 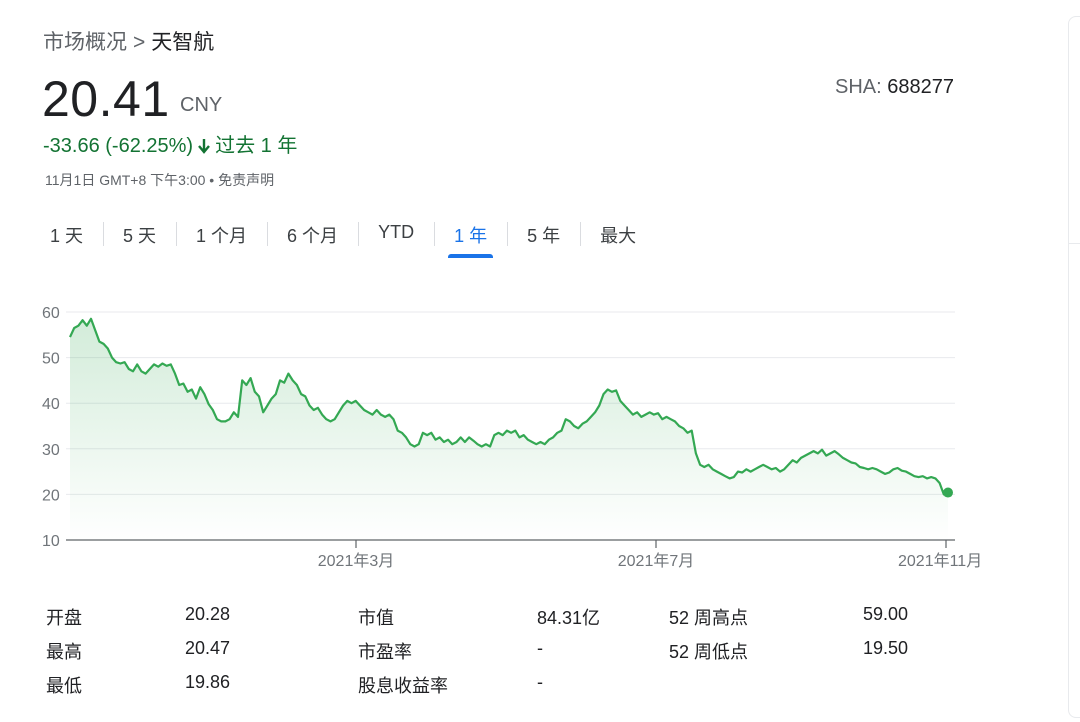 I want to click on breadcrumb: 市场概况 > 天智航, so click(x=128, y=41).